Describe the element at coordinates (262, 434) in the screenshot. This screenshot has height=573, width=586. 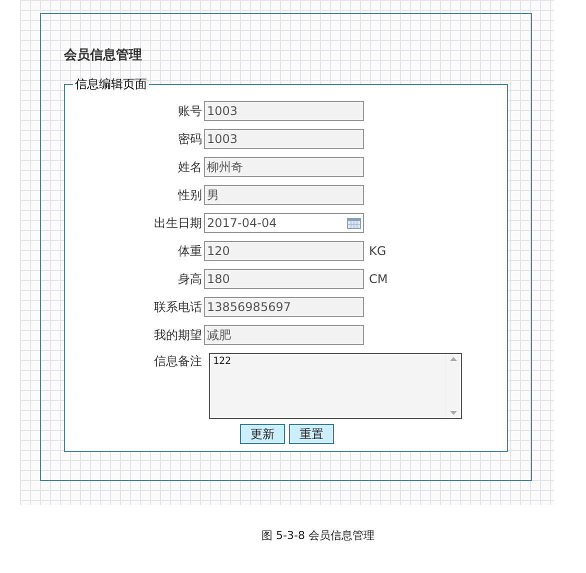
I see `form-button: 更新` at that location.